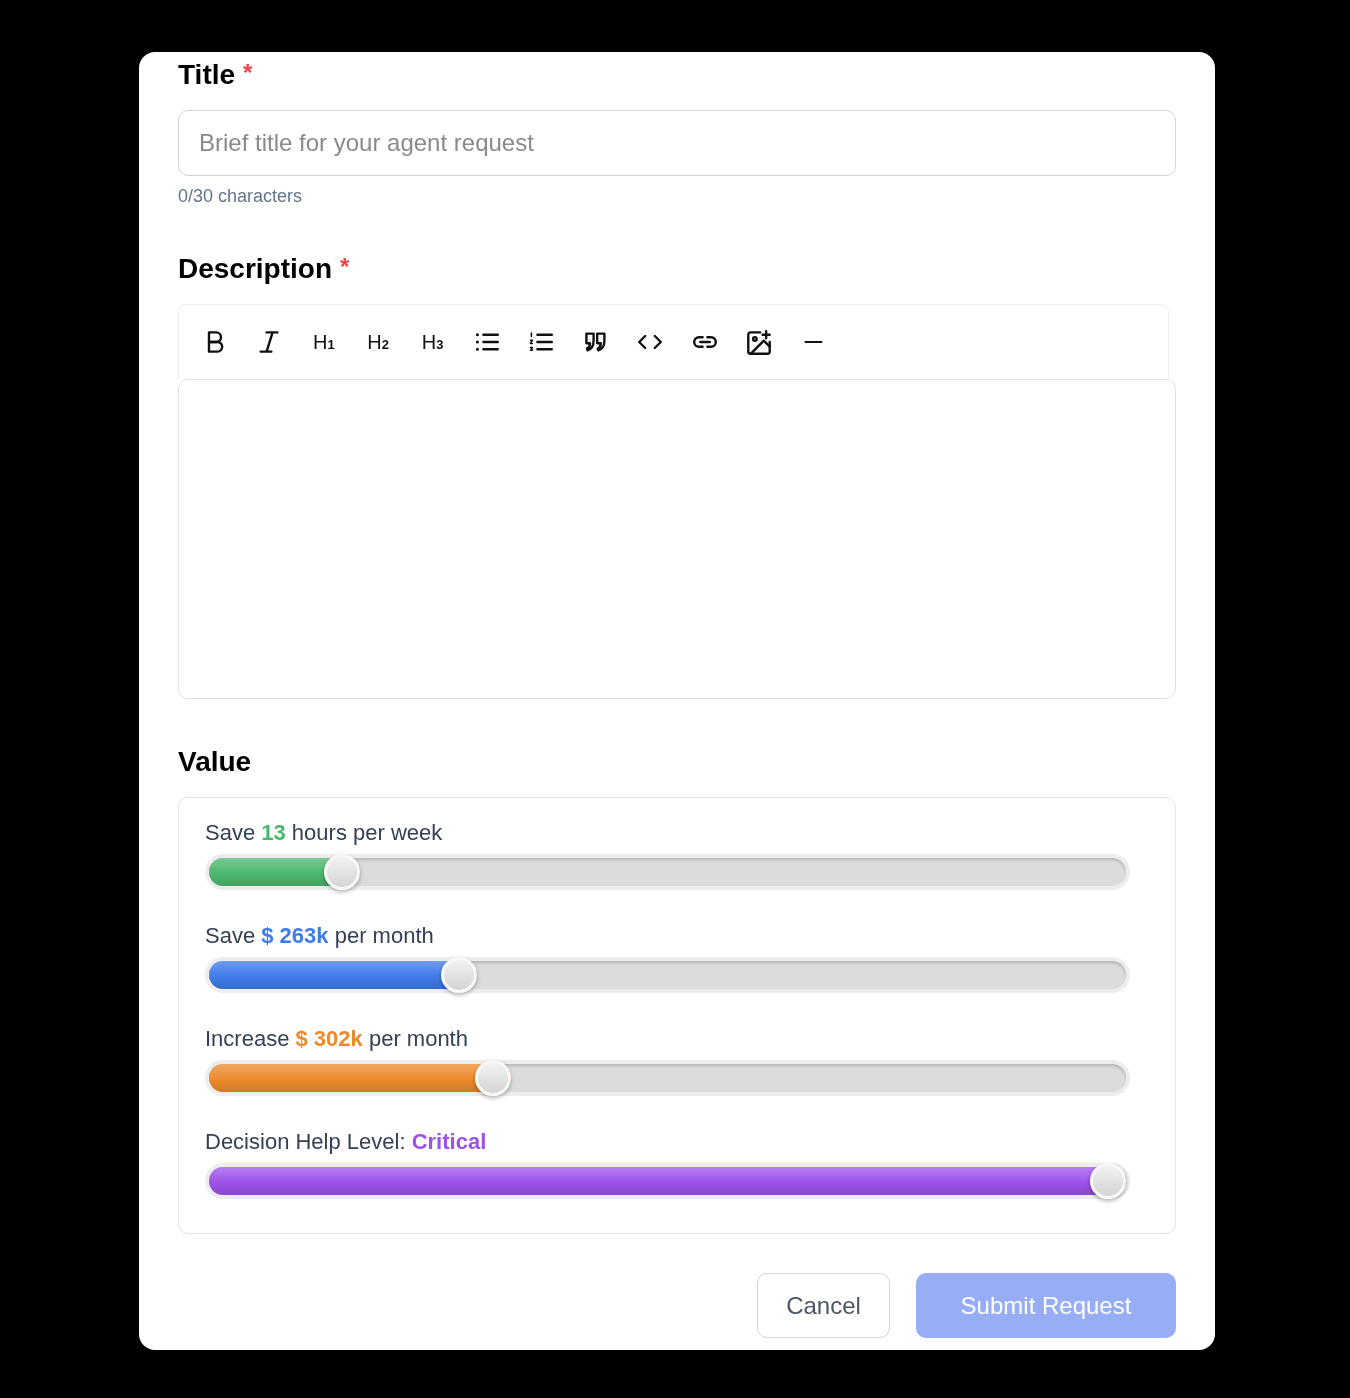  I want to click on field-label: Title, so click(207, 75).